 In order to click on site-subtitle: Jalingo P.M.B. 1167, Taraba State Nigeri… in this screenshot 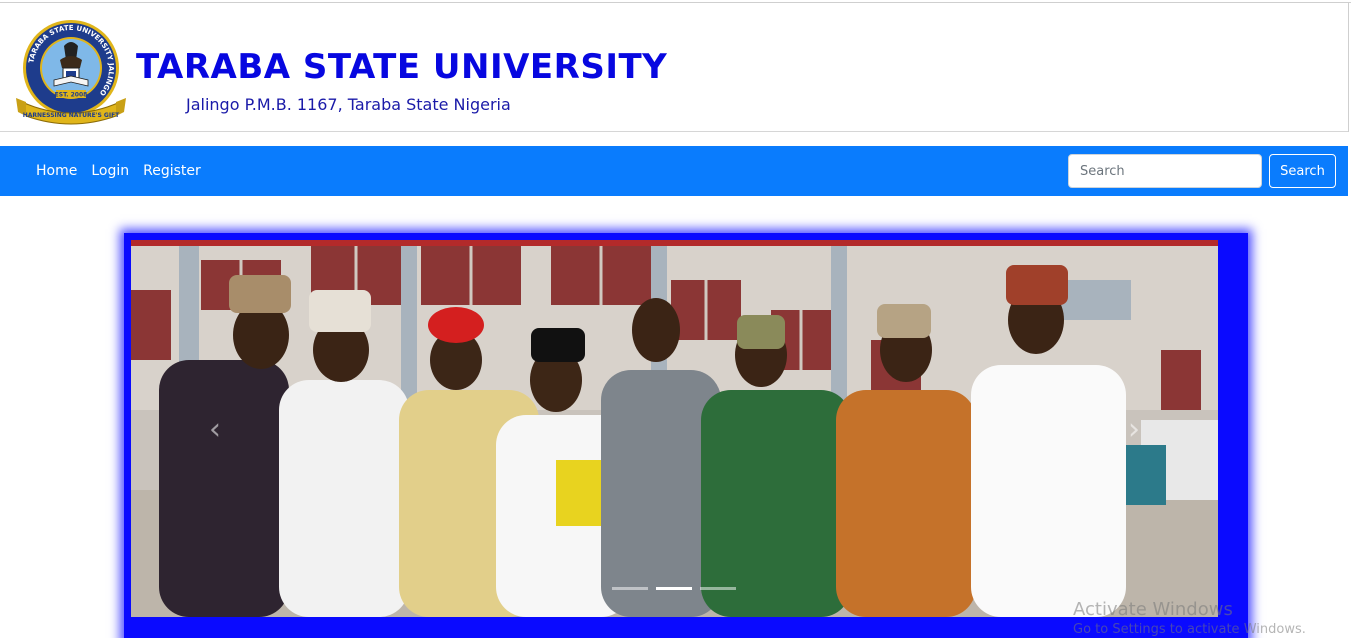, I will do `click(348, 104)`.